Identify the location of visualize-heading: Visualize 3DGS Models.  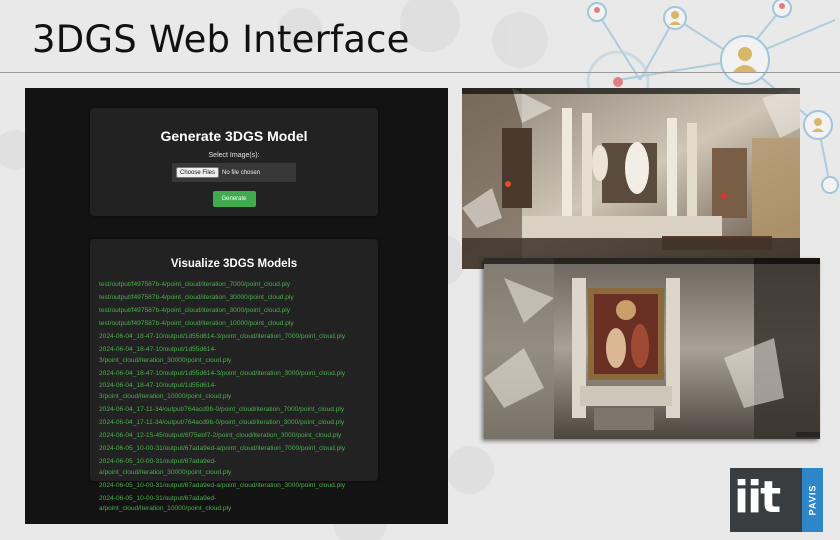
(234, 264).